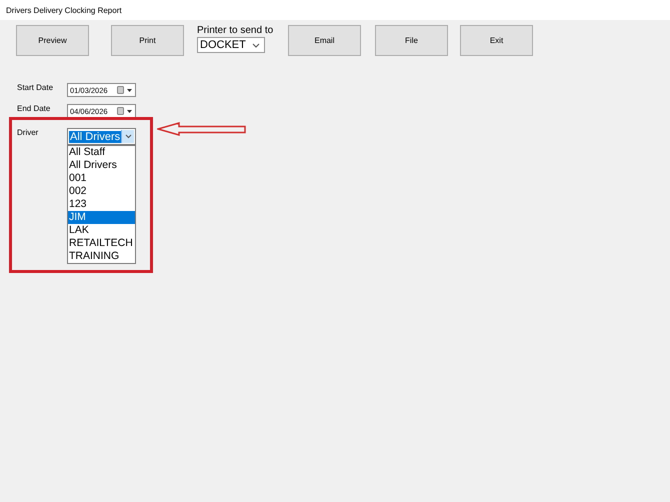 The width and height of the screenshot is (670, 502). Describe the element at coordinates (101, 256) in the screenshot. I see `dropdown-option: TRAINING` at that location.